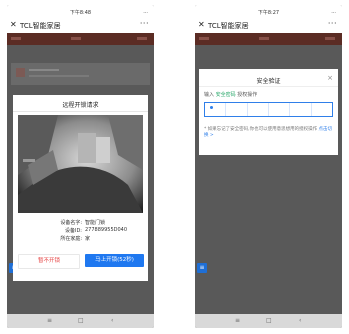  I want to click on security-password-input, so click(268, 109).